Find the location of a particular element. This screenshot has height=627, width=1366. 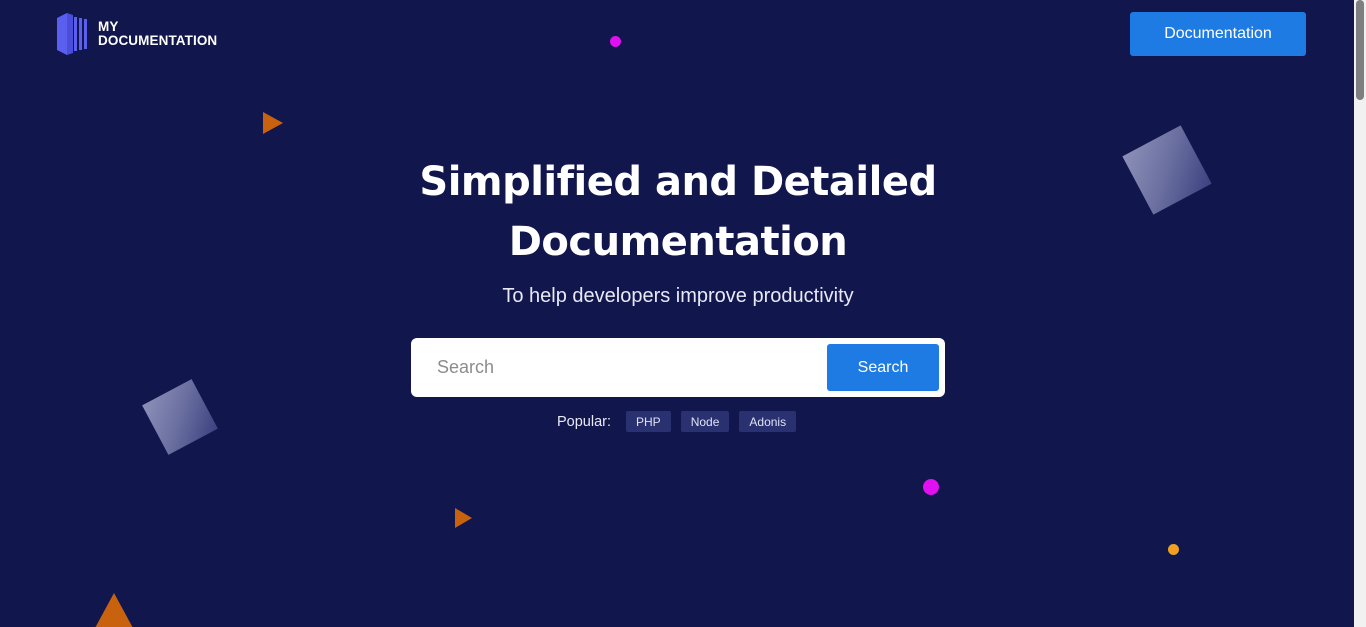

brand-name: MY DOCUMENTATION is located at coordinates (157, 34).